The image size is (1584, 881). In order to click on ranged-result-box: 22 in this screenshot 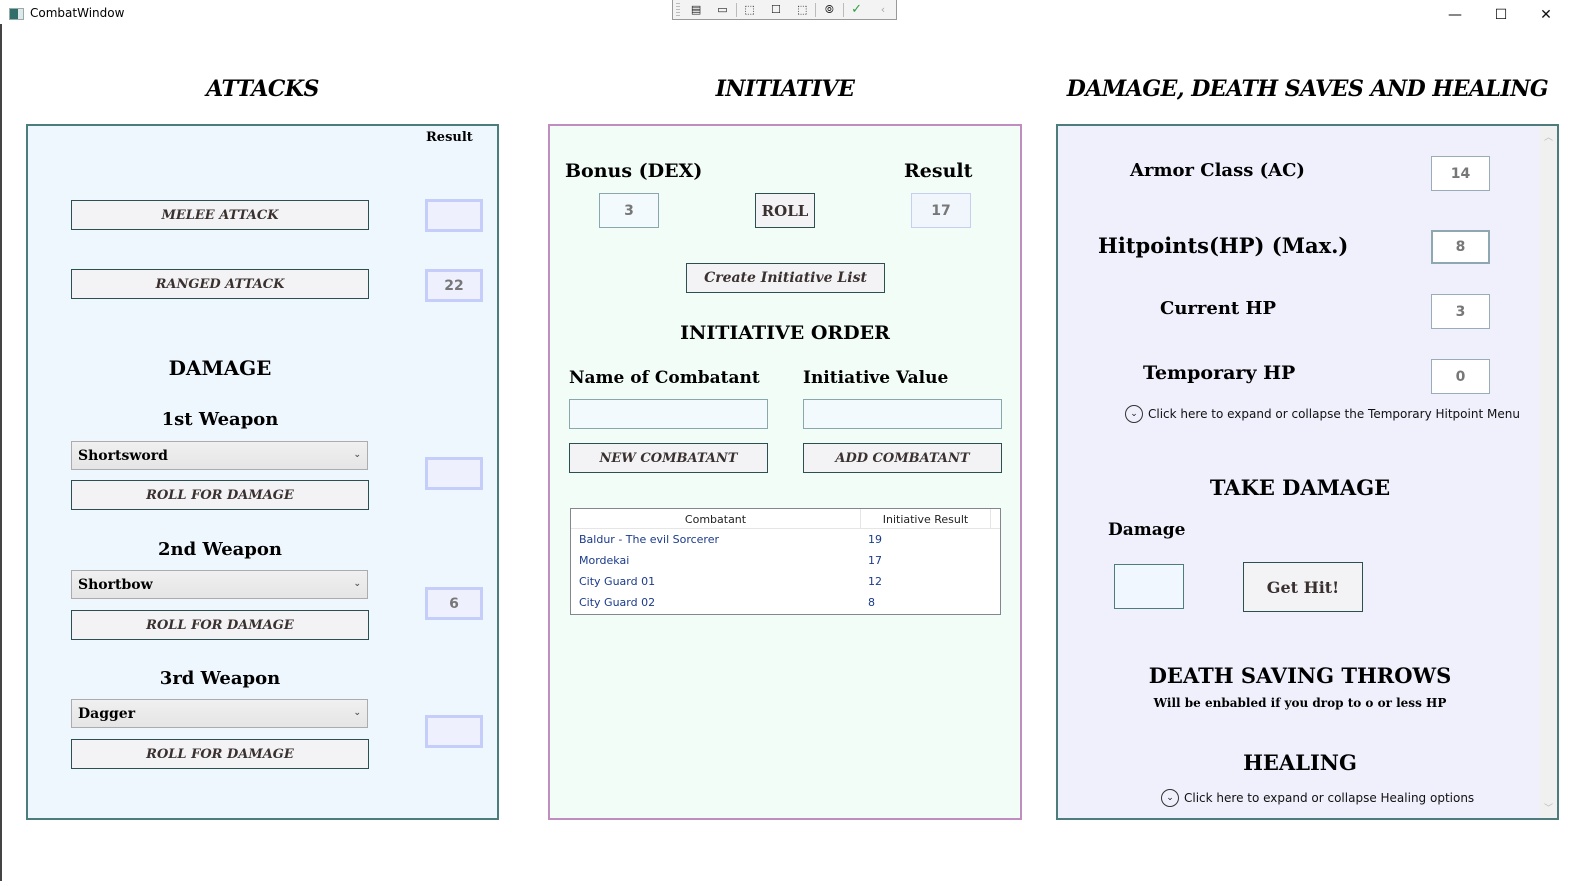, I will do `click(454, 285)`.